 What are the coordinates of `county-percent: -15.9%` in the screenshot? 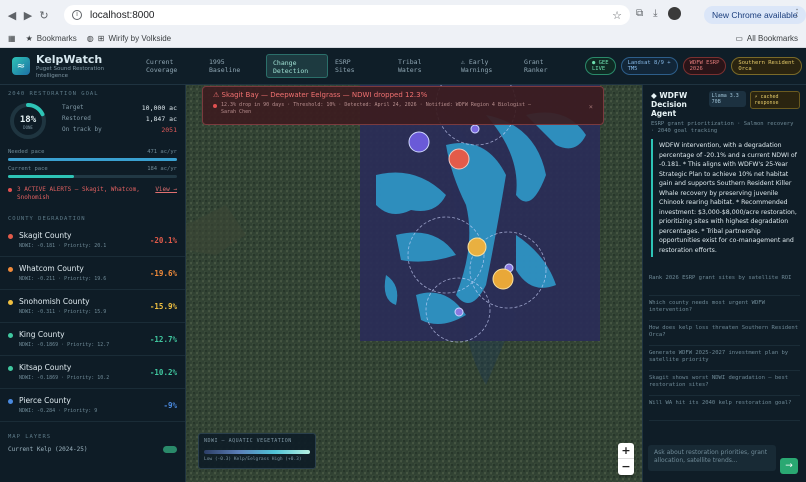 It's located at (163, 306).